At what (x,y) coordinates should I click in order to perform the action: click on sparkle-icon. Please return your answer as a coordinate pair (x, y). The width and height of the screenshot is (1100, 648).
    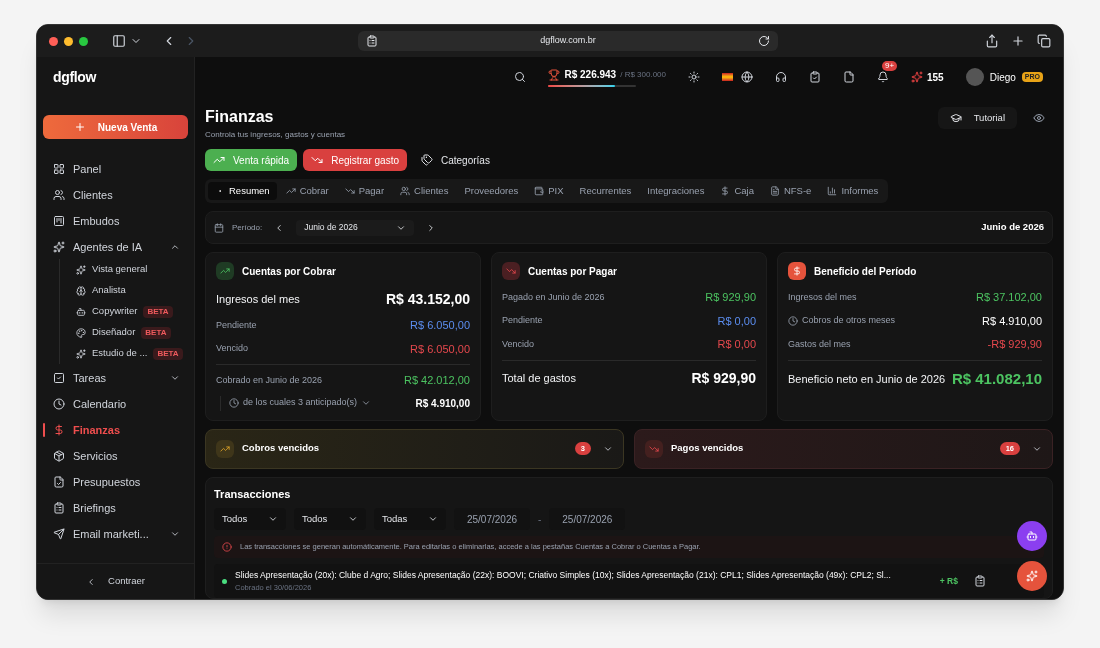
    Looking at the image, I should click on (1032, 576).